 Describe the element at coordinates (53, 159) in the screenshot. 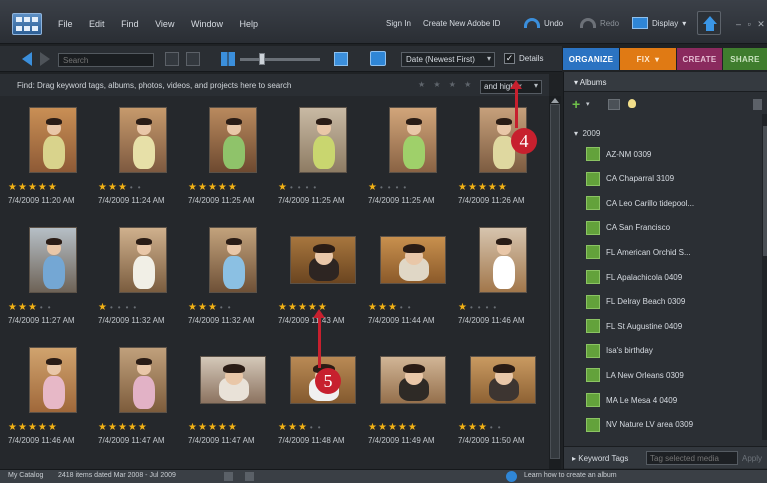

I see `photo-thumbnail: ★★★★★ 7/4/2009 11:20 AM` at that location.